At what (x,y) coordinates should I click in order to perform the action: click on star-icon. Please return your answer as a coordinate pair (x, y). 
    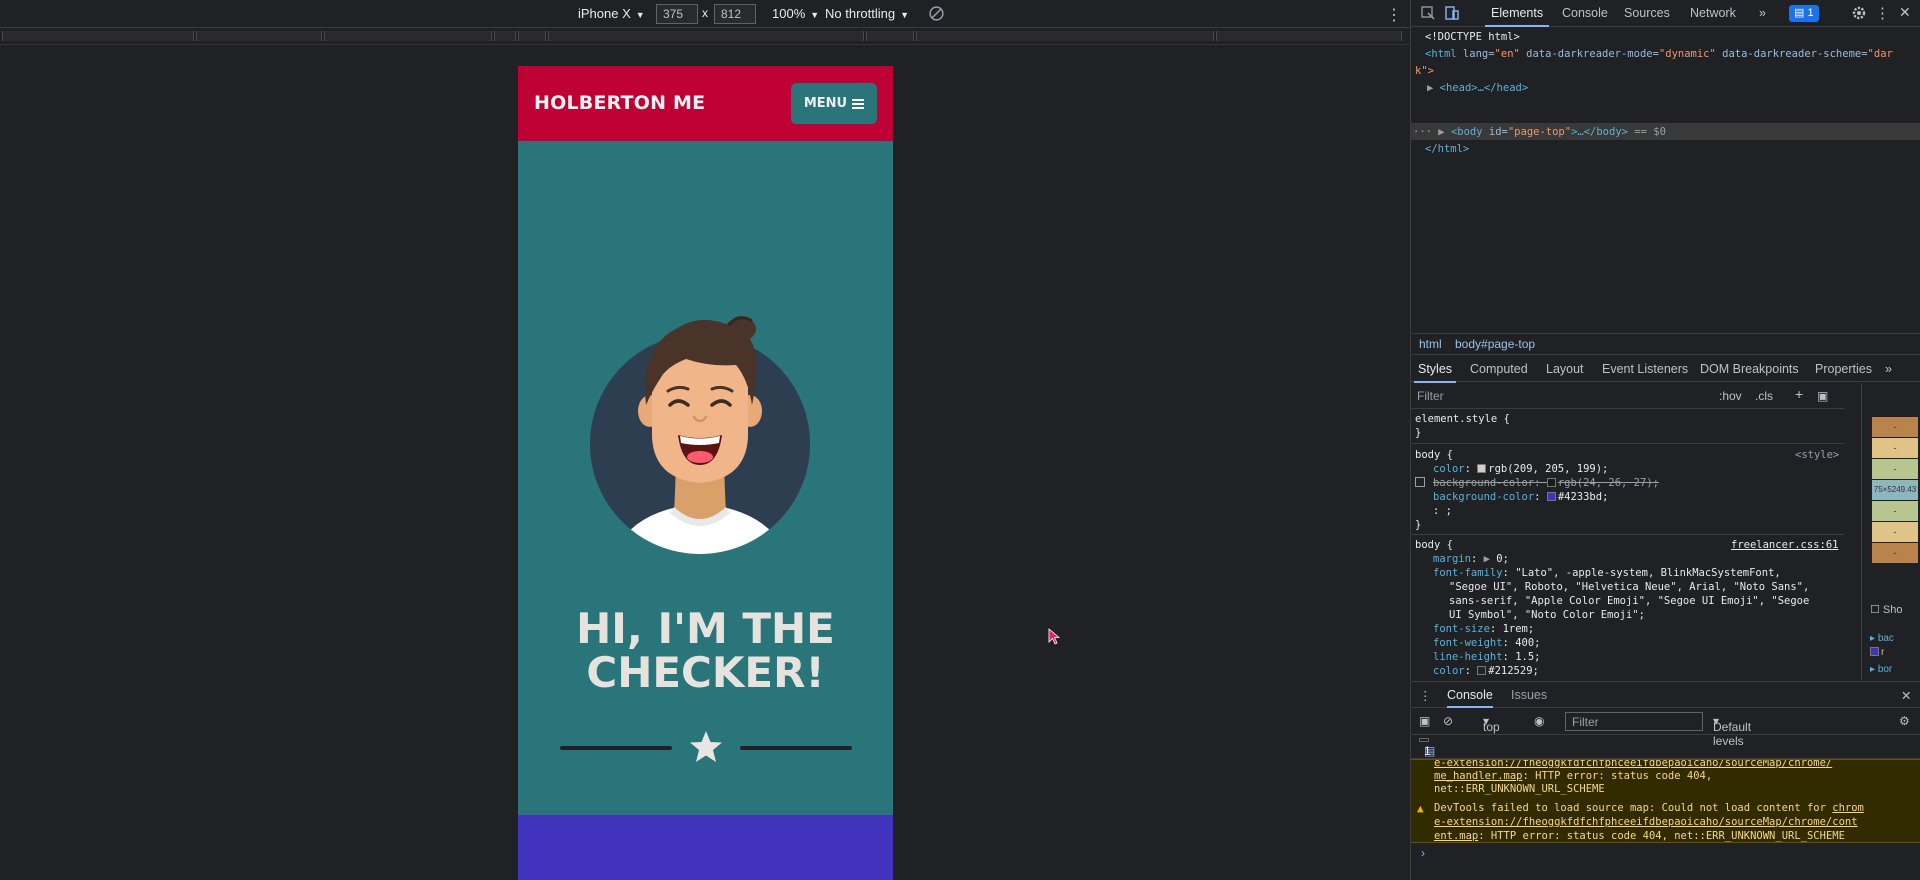
    Looking at the image, I should click on (706, 746).